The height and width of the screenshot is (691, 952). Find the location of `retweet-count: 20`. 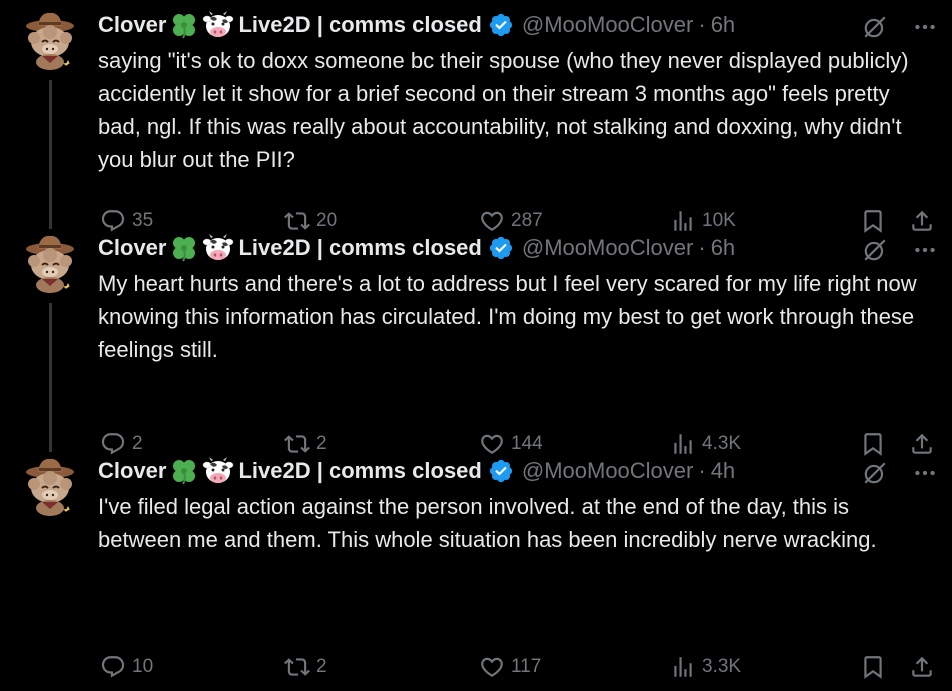

retweet-count: 20 is located at coordinates (327, 220).